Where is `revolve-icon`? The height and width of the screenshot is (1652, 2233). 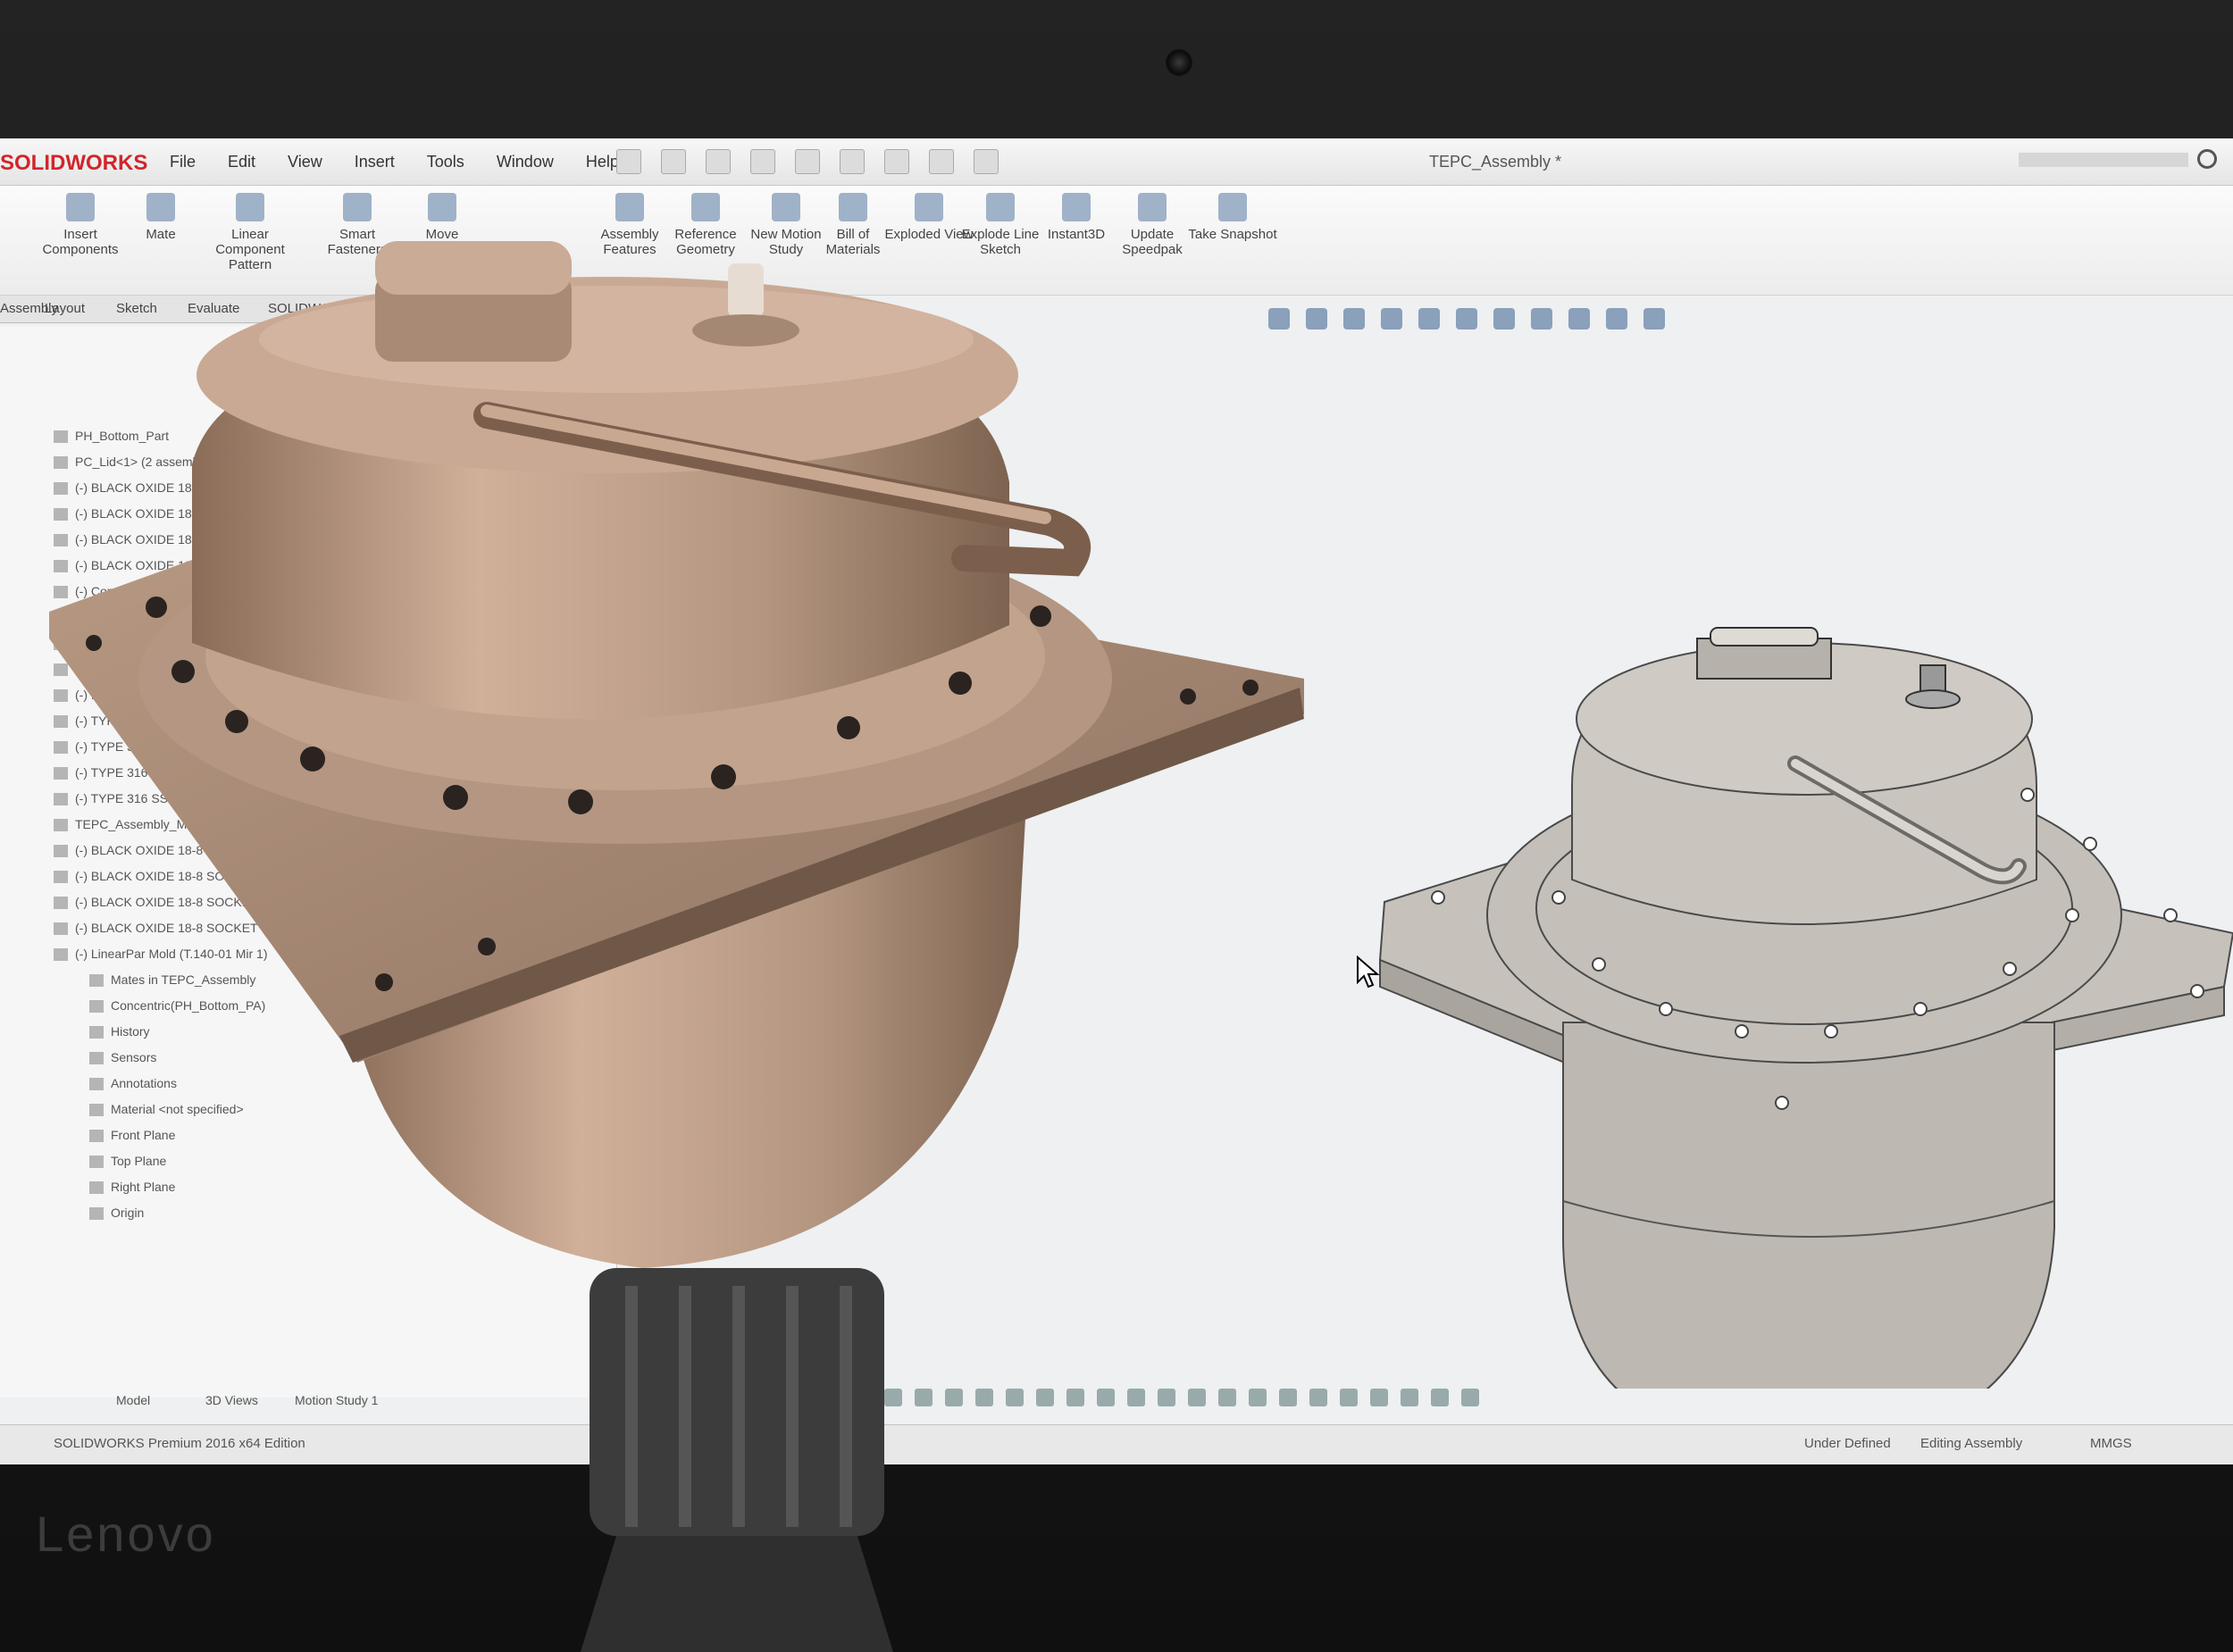 revolve-icon is located at coordinates (1318, 1397).